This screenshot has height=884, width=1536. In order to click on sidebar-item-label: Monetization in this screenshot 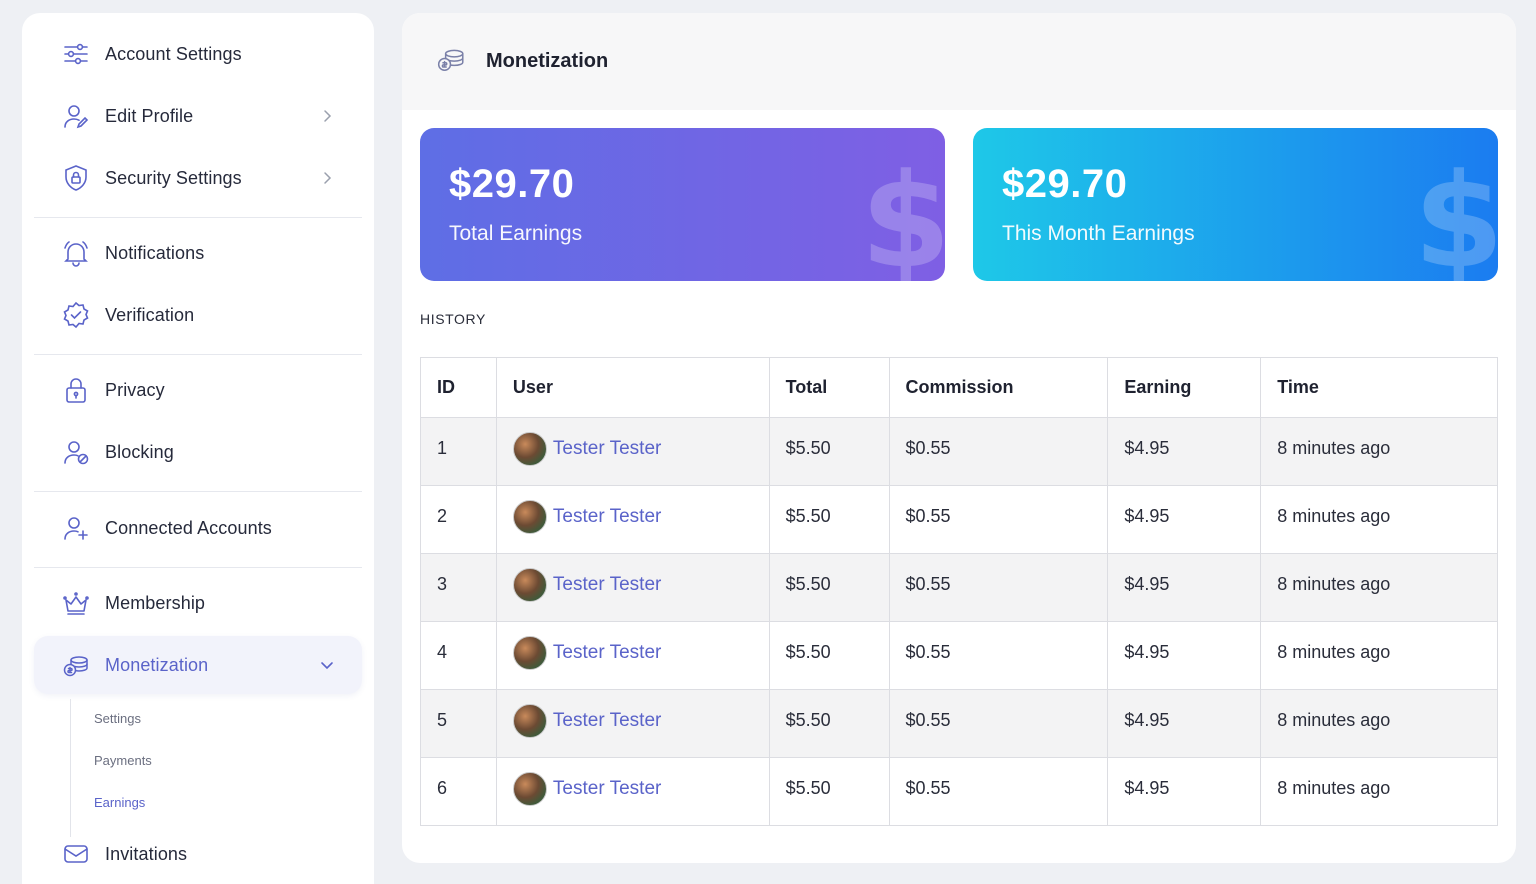, I will do `click(157, 664)`.